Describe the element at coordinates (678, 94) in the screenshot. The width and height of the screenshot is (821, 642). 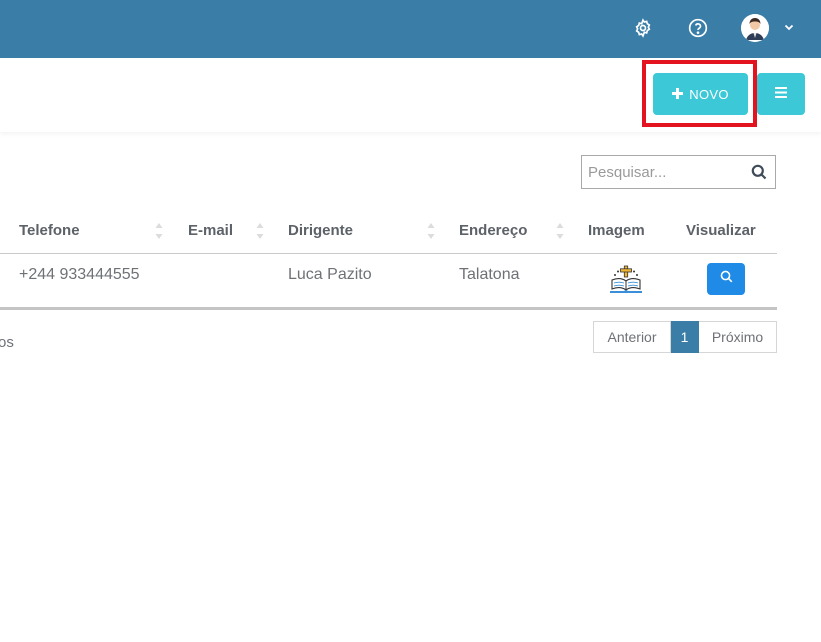
I see `plus-icon` at that location.